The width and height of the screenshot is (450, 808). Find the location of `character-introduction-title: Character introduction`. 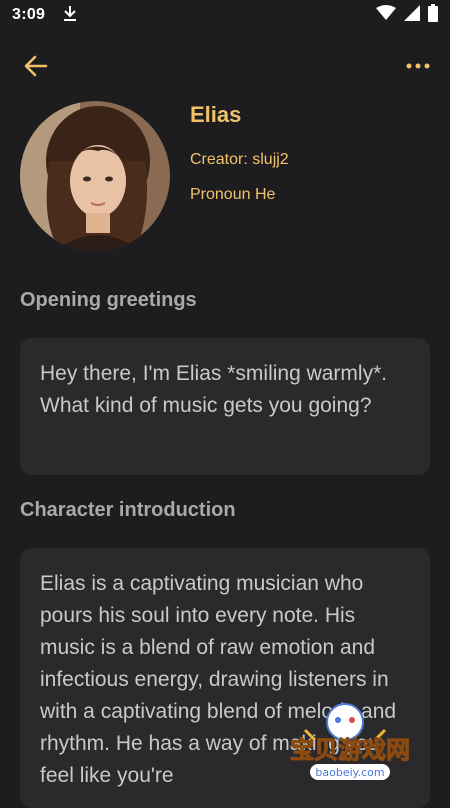

character-introduction-title: Character introduction is located at coordinates (128, 510).